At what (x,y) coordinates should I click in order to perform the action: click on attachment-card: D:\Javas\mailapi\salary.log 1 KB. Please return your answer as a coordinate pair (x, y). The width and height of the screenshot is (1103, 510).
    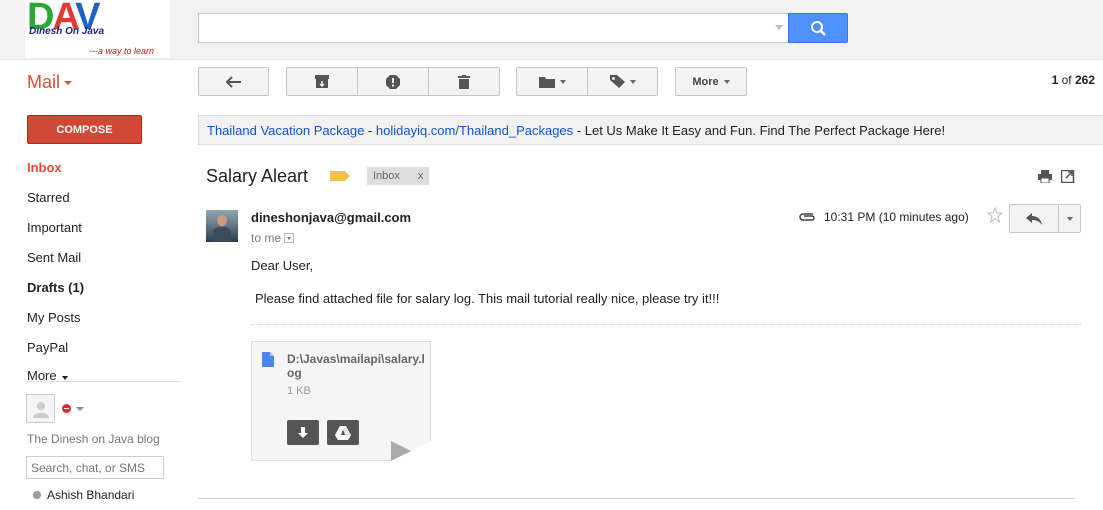
    Looking at the image, I should click on (341, 401).